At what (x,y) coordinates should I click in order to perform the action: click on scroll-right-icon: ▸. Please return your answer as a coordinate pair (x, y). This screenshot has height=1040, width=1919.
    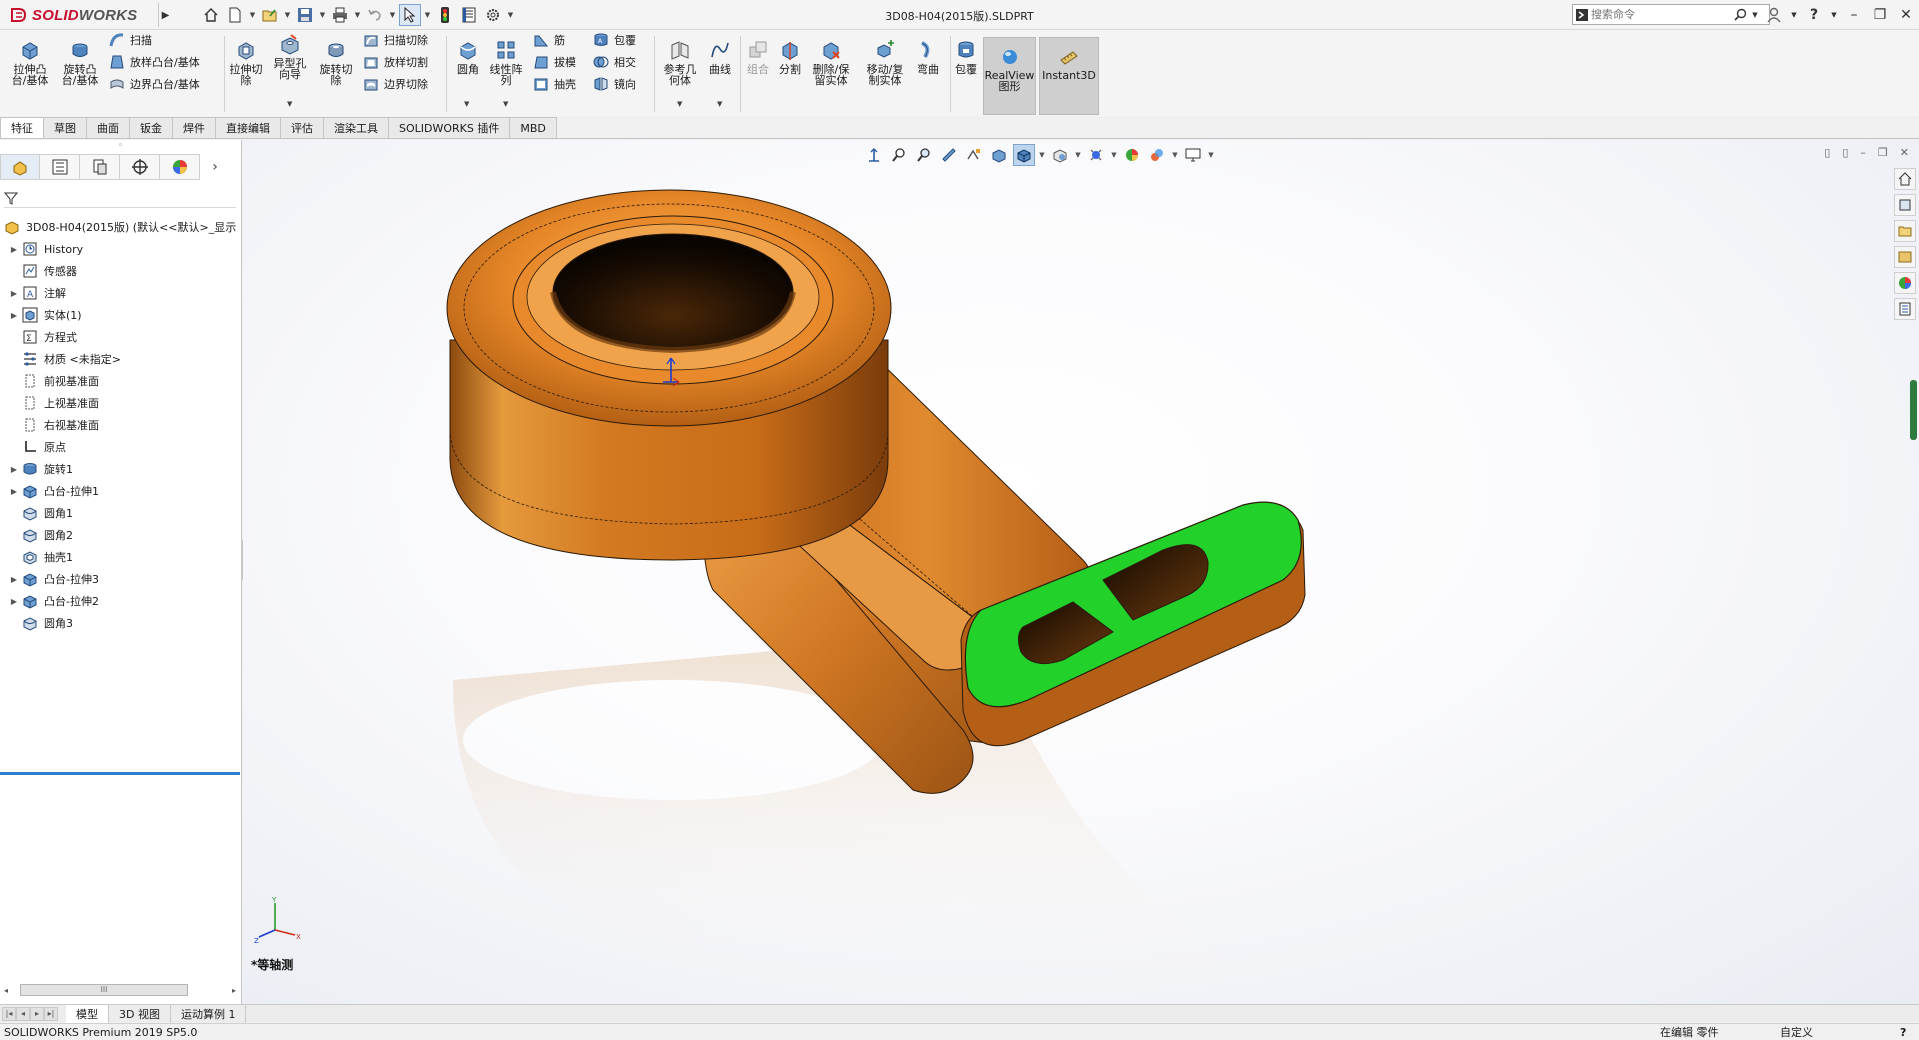
    Looking at the image, I should click on (234, 990).